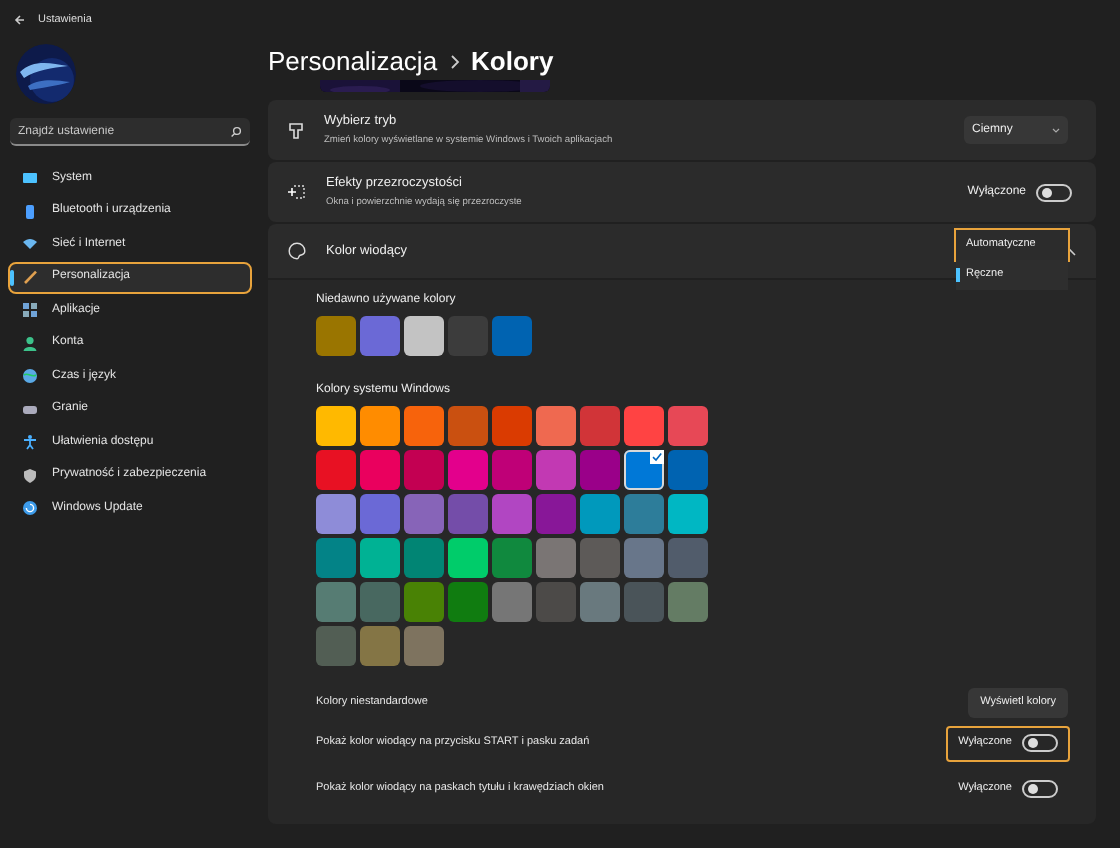 The height and width of the screenshot is (848, 1120). What do you see at coordinates (20, 20) in the screenshot?
I see `back-icon` at bounding box center [20, 20].